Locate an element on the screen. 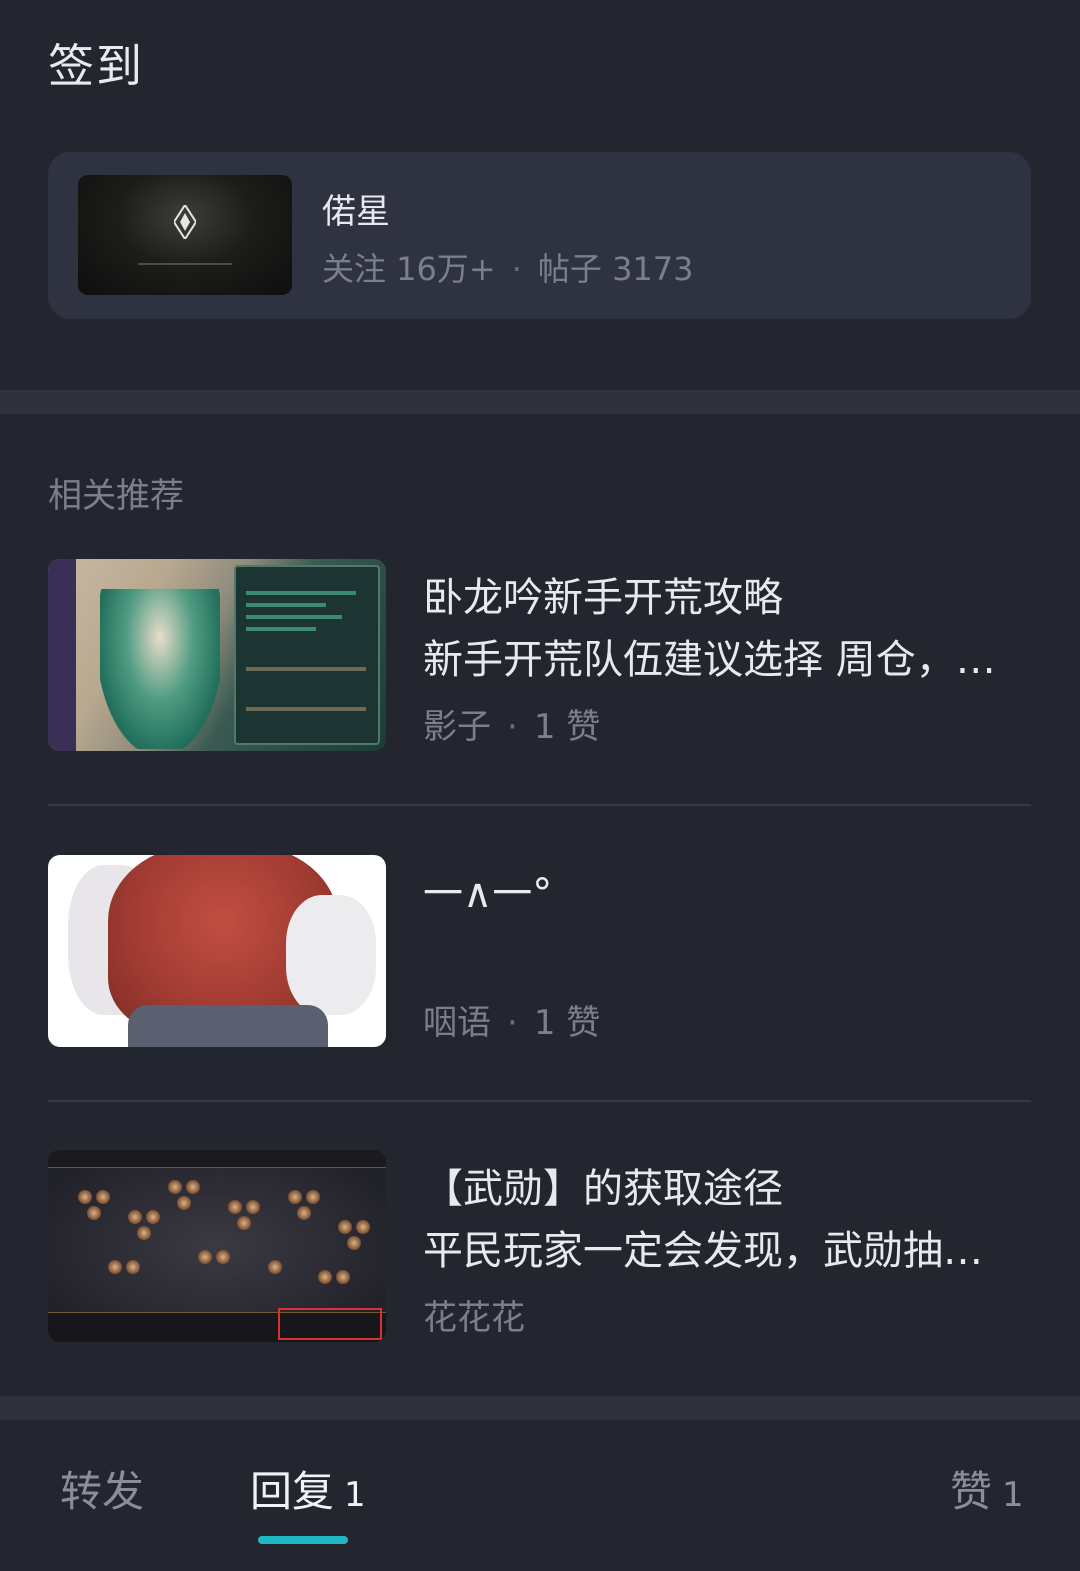 The width and height of the screenshot is (1080, 1571). post-title: 卧龙吟新手开荒攻略 is located at coordinates (603, 598).